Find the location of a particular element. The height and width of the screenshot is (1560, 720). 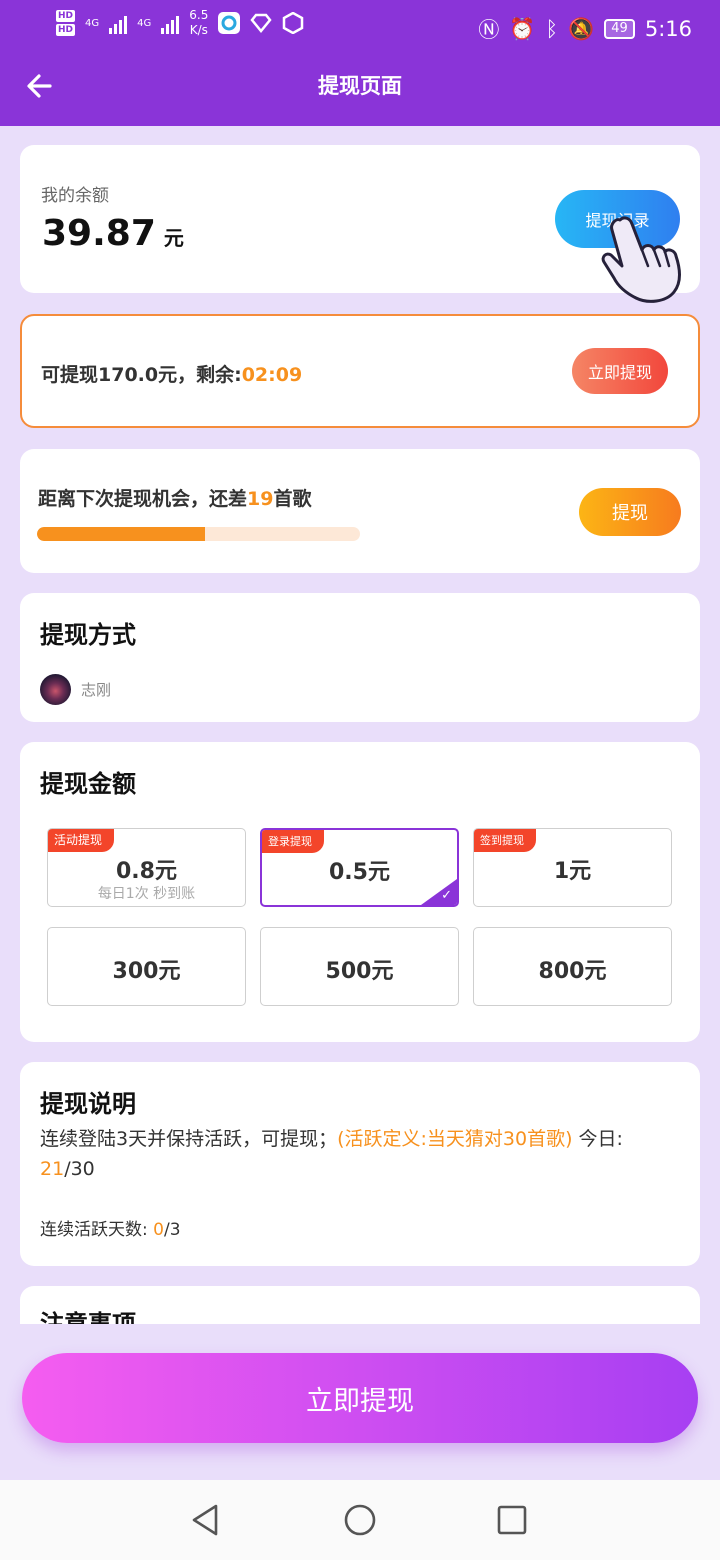

withdraw-method-card: 提现方式 志刚 is located at coordinates (360, 657).